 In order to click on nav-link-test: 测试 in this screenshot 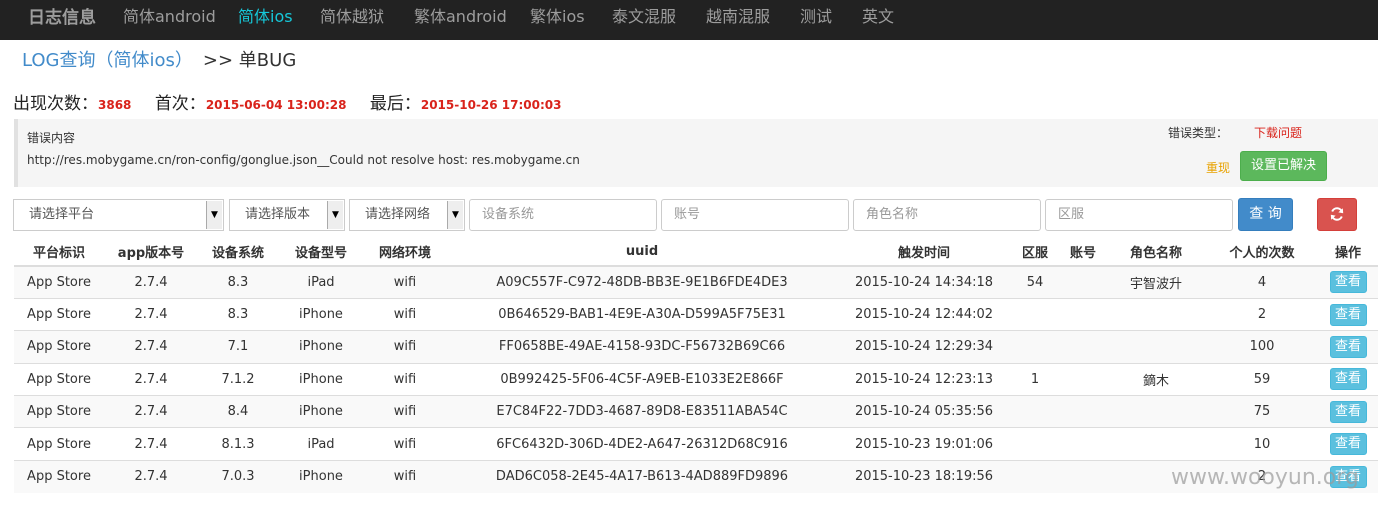, I will do `click(816, 15)`.